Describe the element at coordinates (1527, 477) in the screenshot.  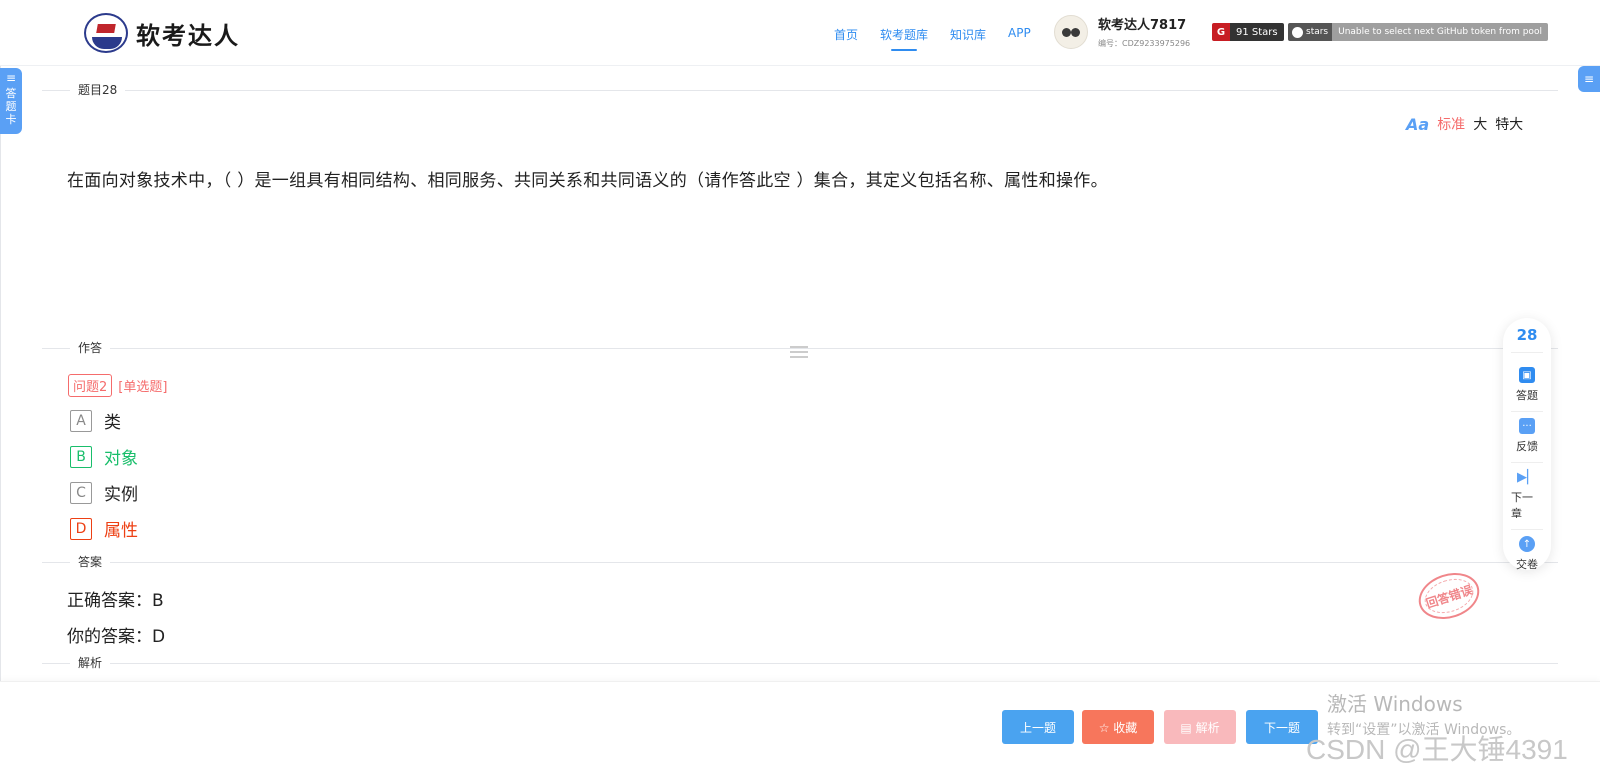
I see `next-chapter-icon: ▶▏` at that location.